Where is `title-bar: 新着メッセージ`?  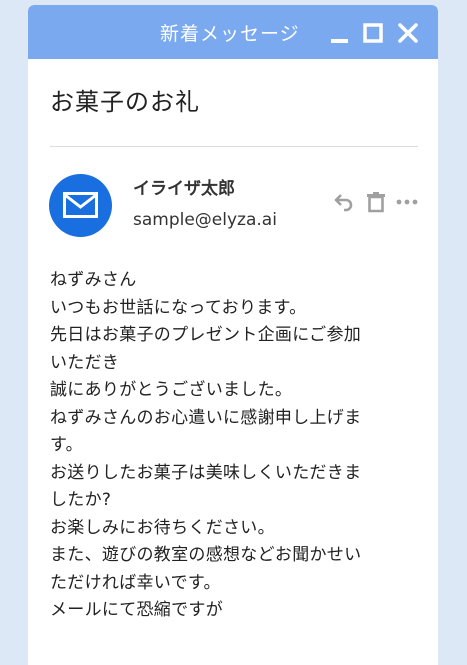
title-bar: 新着メッセージ is located at coordinates (233, 32).